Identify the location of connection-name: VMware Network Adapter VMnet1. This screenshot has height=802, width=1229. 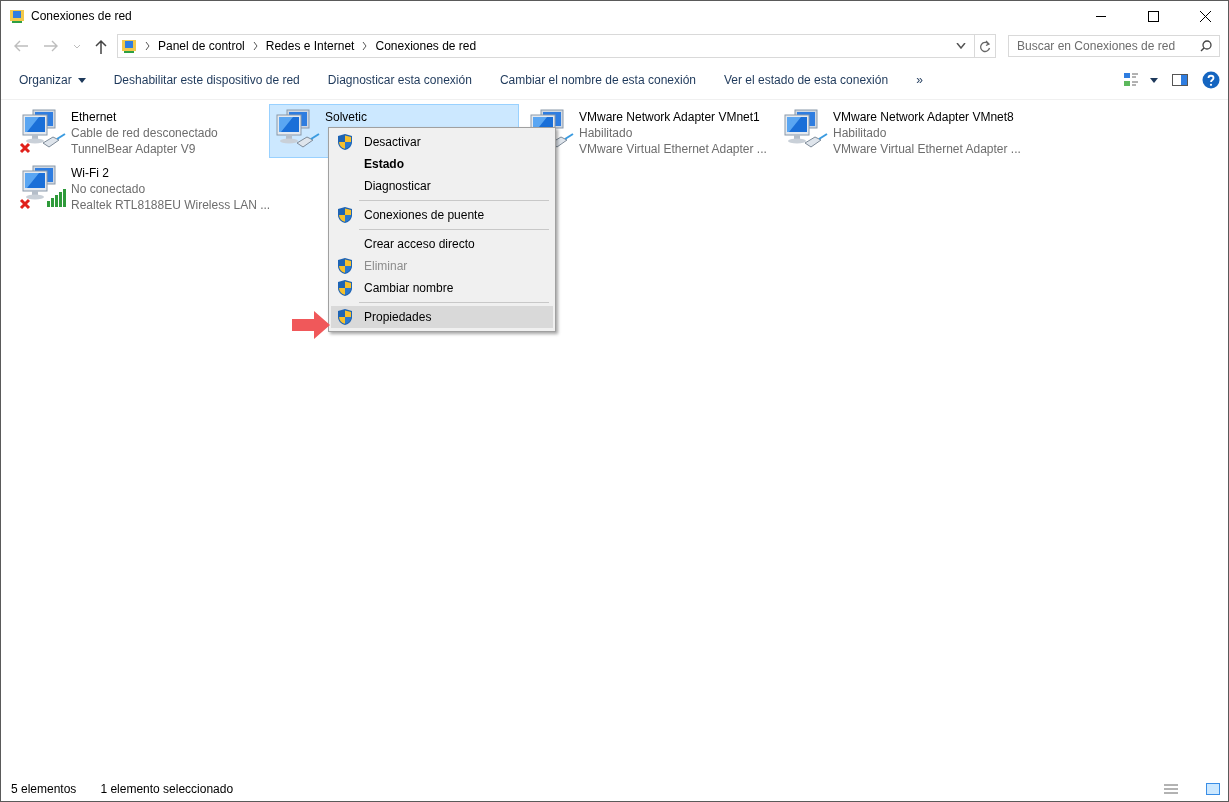
(670, 117).